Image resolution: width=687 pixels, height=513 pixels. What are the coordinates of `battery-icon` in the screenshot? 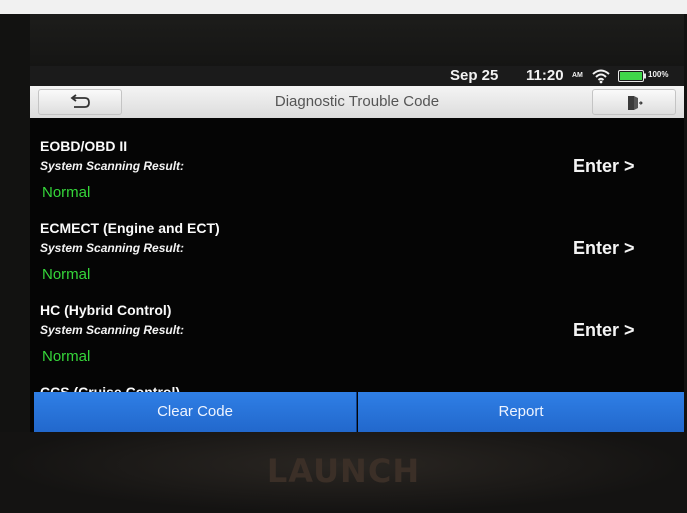 It's located at (632, 76).